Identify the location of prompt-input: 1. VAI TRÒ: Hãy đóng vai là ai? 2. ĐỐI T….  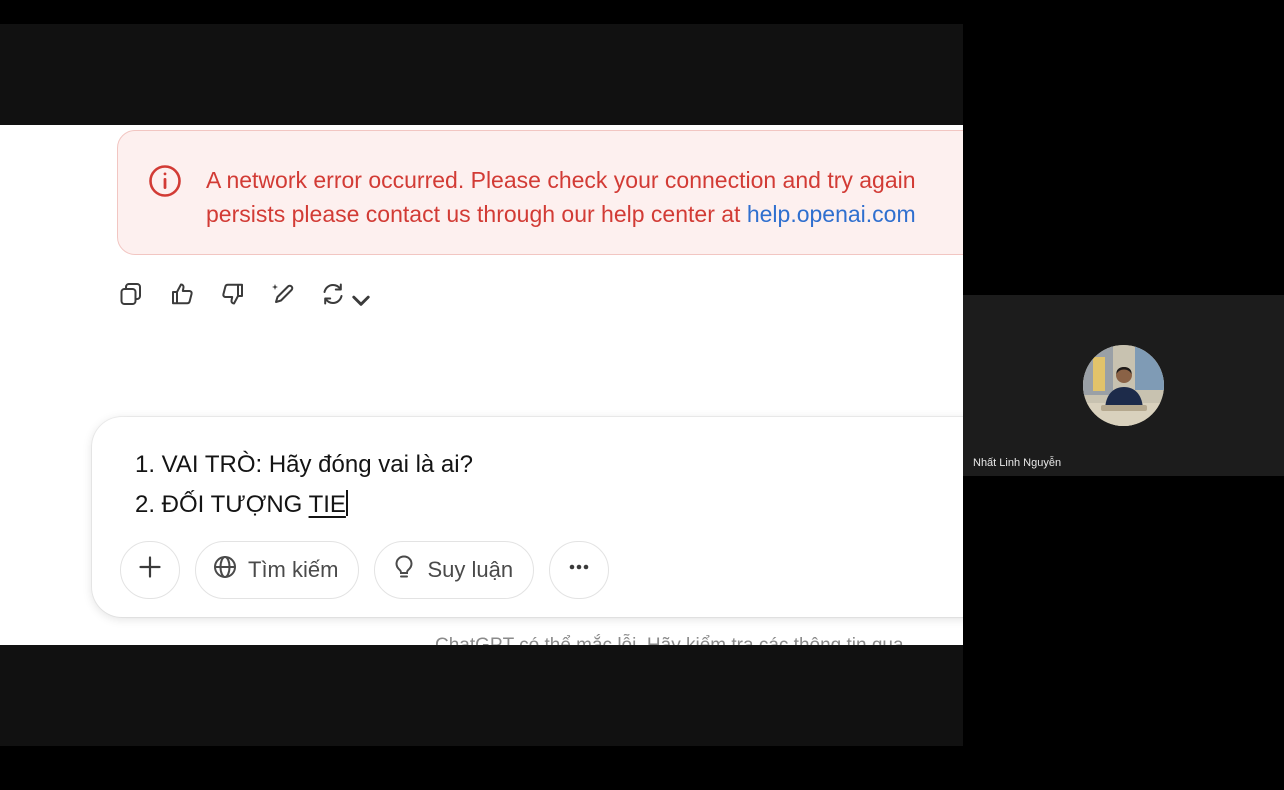
(304, 485).